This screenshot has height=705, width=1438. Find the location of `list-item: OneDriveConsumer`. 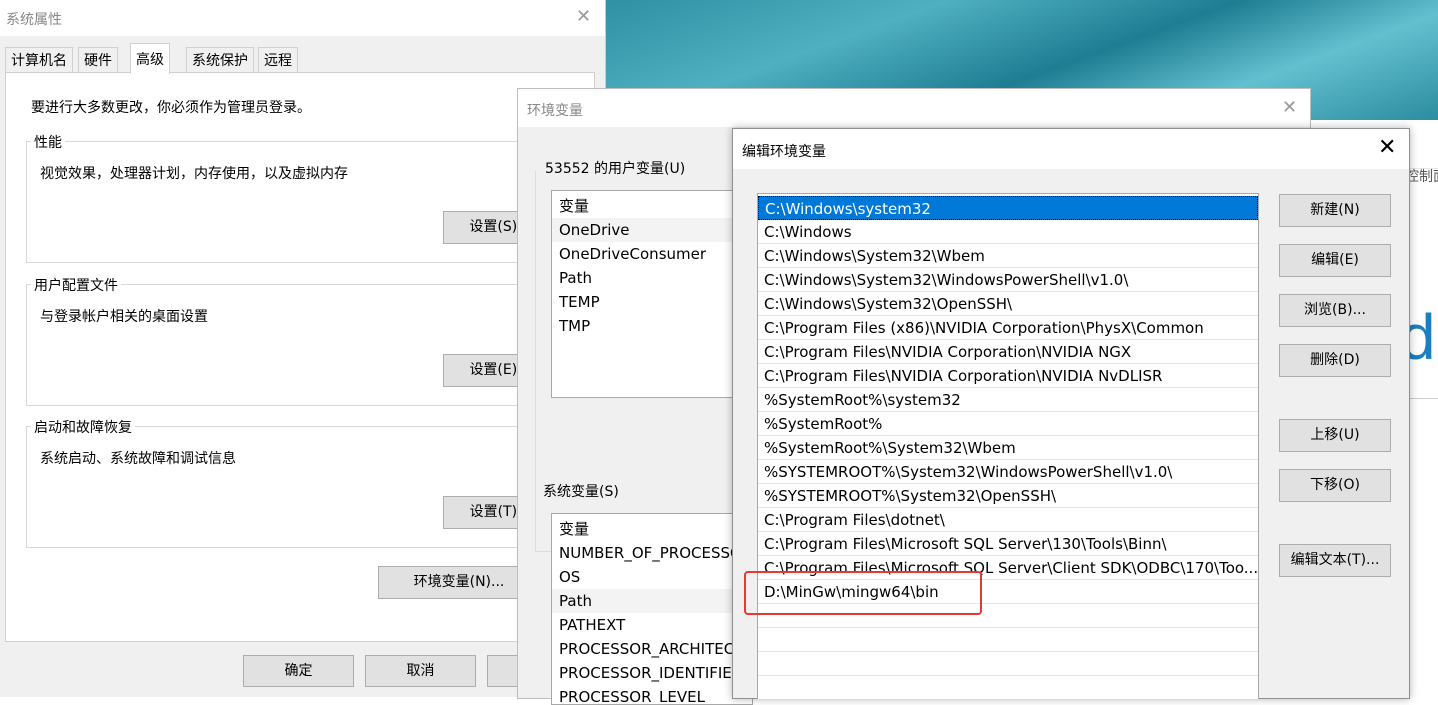

list-item: OneDriveConsumer is located at coordinates (629, 254).